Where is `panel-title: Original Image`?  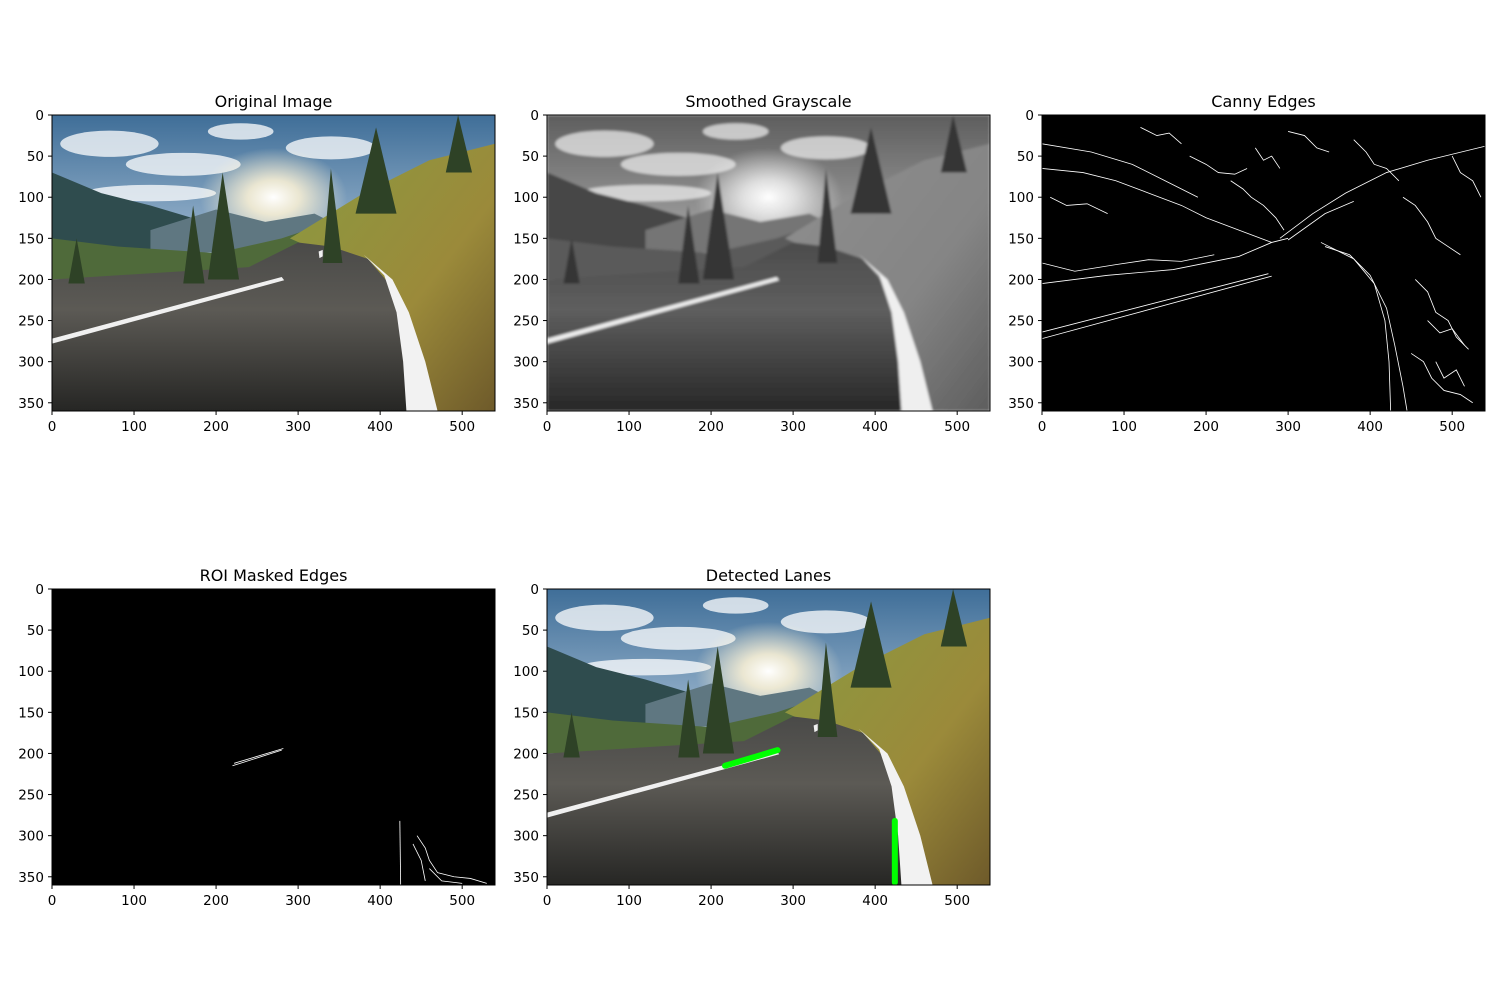 panel-title: Original Image is located at coordinates (274, 101).